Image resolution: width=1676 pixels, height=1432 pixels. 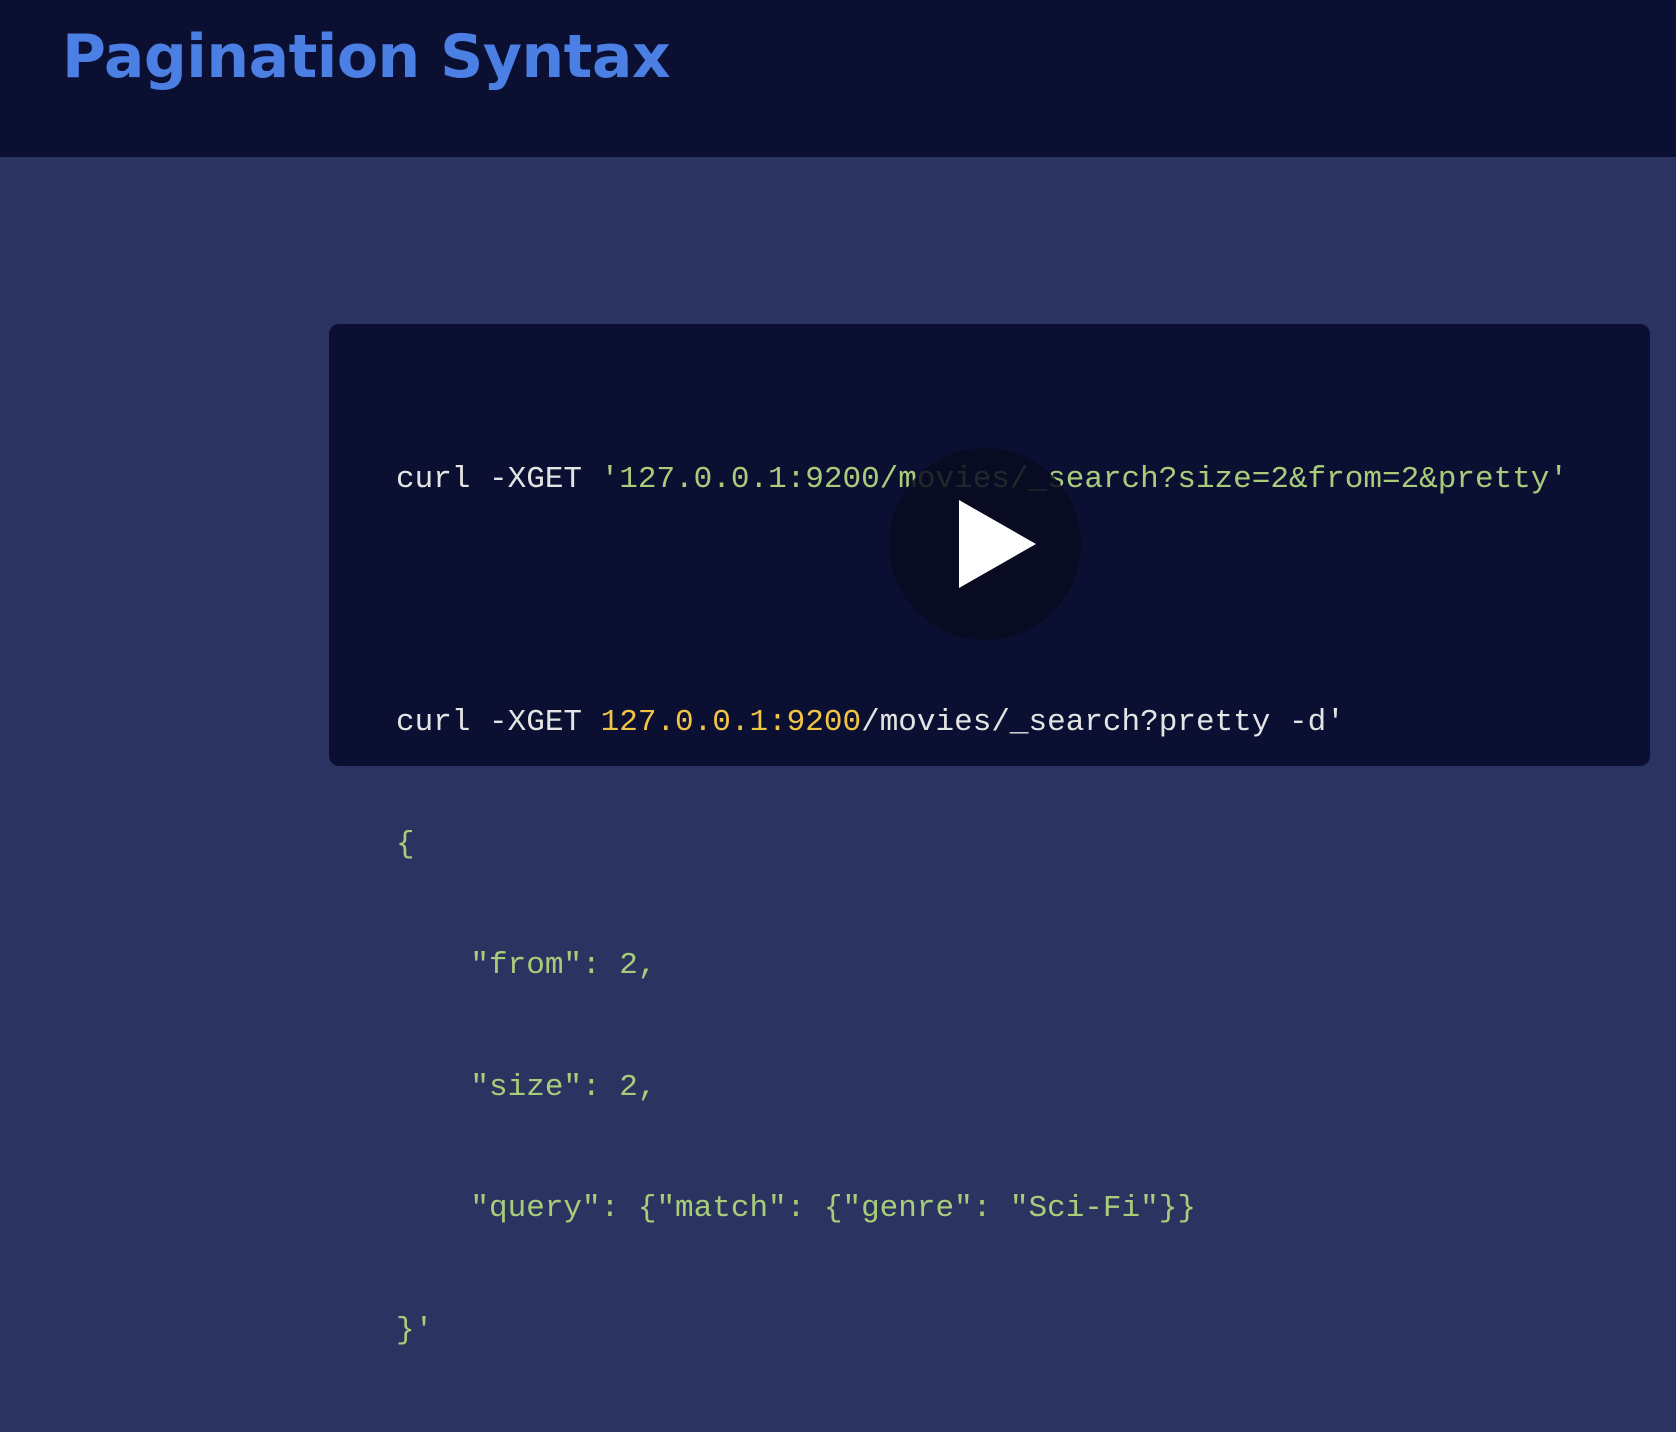 I want to click on header: Pagination Syntax, so click(x=838, y=78).